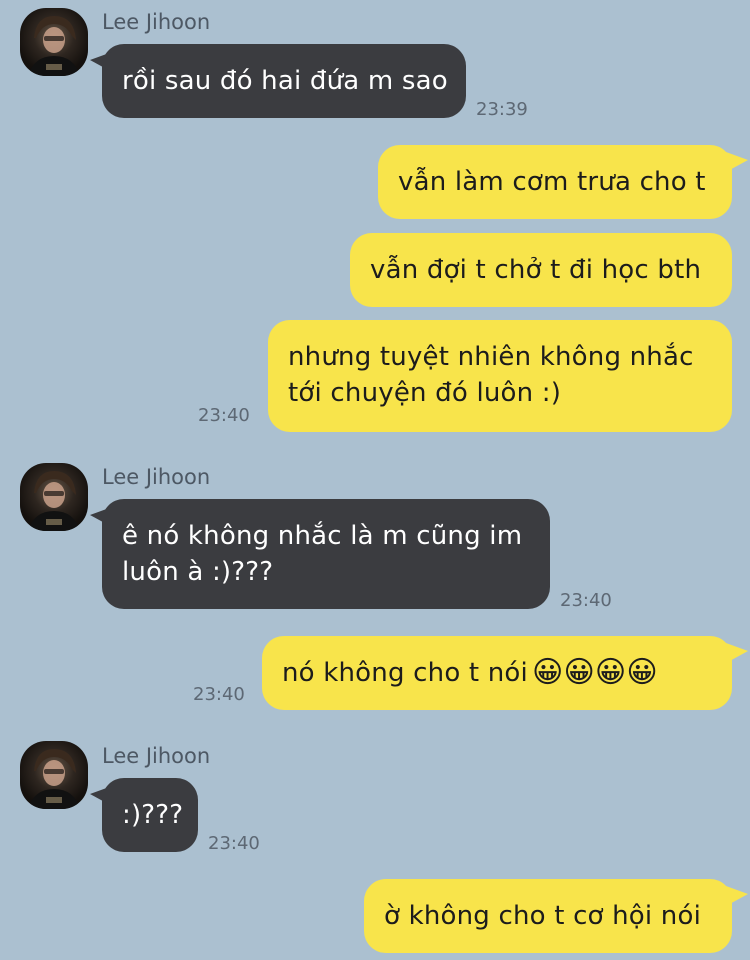 This screenshot has height=960, width=750. What do you see at coordinates (502, 109) in the screenshot?
I see `message-time: 23:39` at bounding box center [502, 109].